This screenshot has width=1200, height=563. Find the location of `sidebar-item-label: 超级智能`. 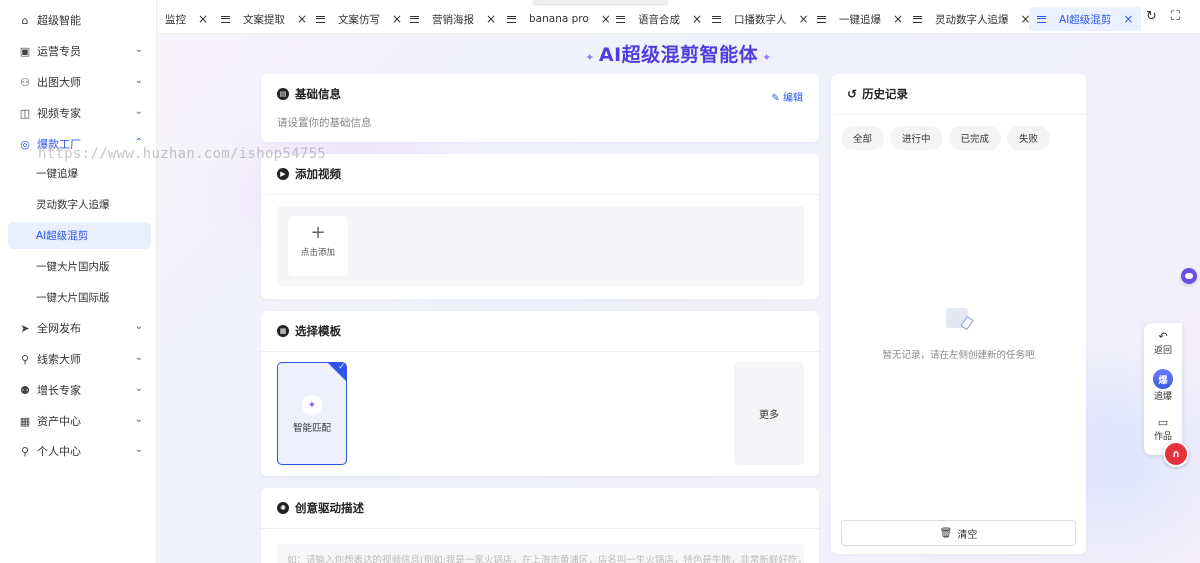

sidebar-item-label: 超级智能 is located at coordinates (59, 20).